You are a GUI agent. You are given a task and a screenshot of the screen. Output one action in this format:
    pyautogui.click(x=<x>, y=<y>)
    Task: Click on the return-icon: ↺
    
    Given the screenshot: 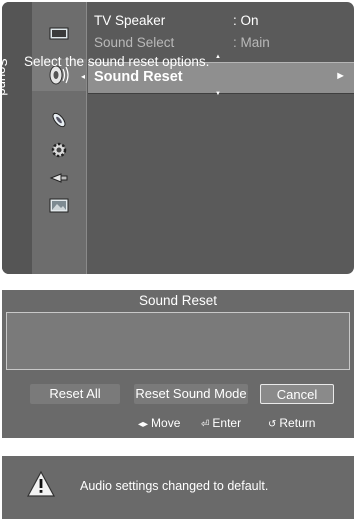 What is the action you would take?
    pyautogui.click(x=272, y=424)
    